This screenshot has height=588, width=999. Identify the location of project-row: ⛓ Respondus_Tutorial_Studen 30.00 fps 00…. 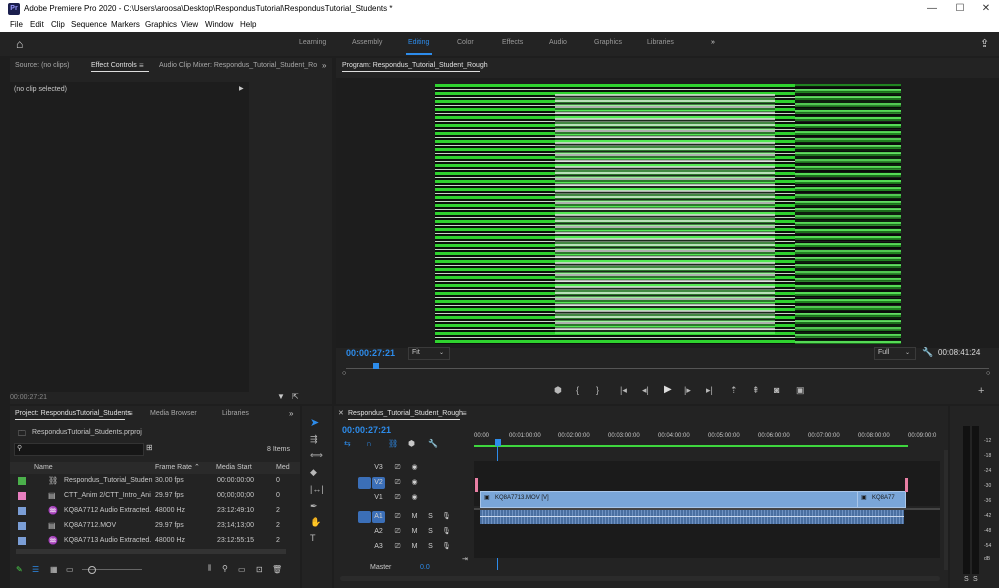
(149, 481).